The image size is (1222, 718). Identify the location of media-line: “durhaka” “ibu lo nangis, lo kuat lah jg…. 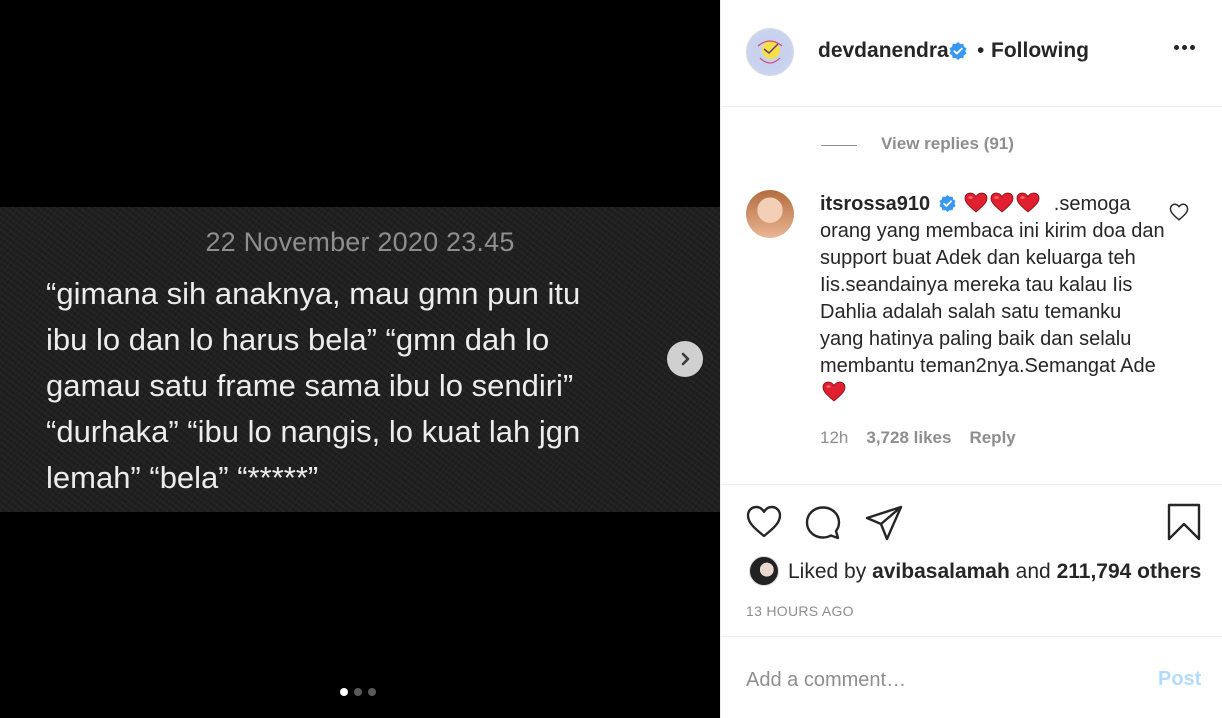
(313, 431).